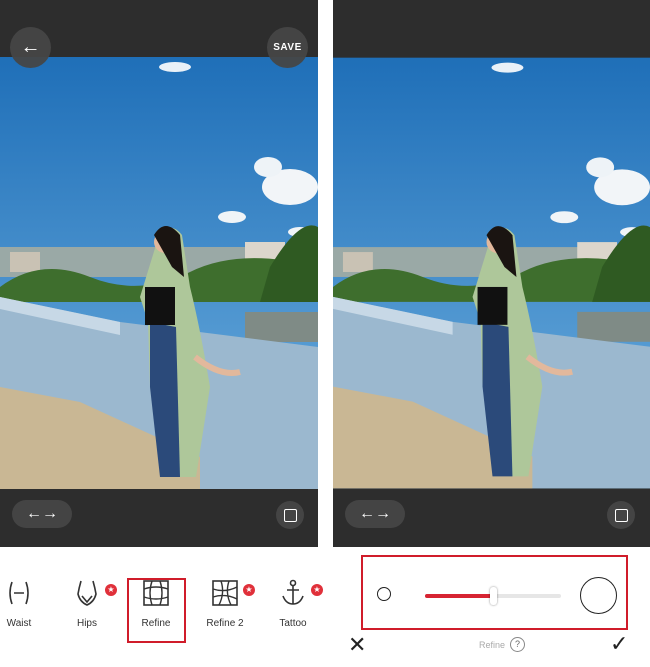 The height and width of the screenshot is (667, 650). I want to click on min-brush-size-icon, so click(384, 594).